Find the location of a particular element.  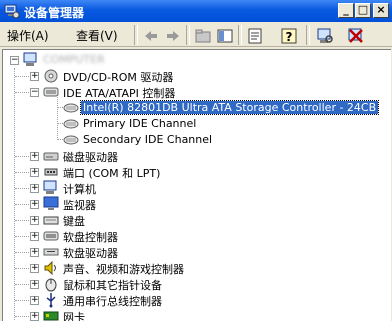

tree-category-item: + 监视器 is located at coordinates (193, 204).